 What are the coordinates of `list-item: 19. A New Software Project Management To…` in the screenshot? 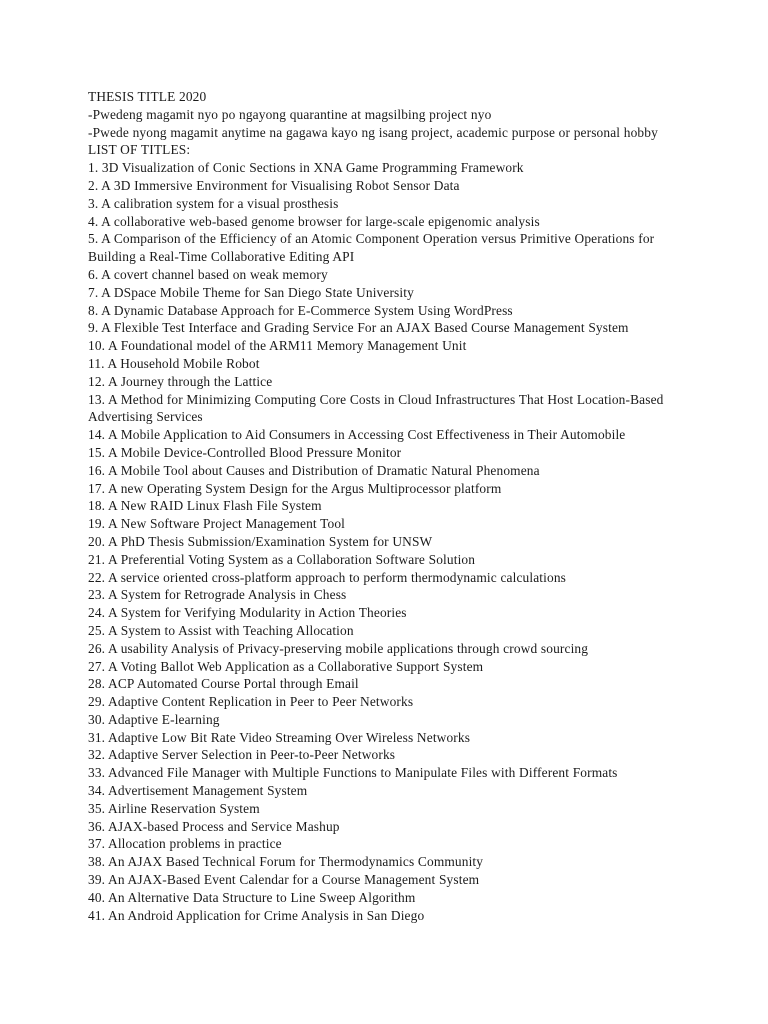 It's located at (217, 524).